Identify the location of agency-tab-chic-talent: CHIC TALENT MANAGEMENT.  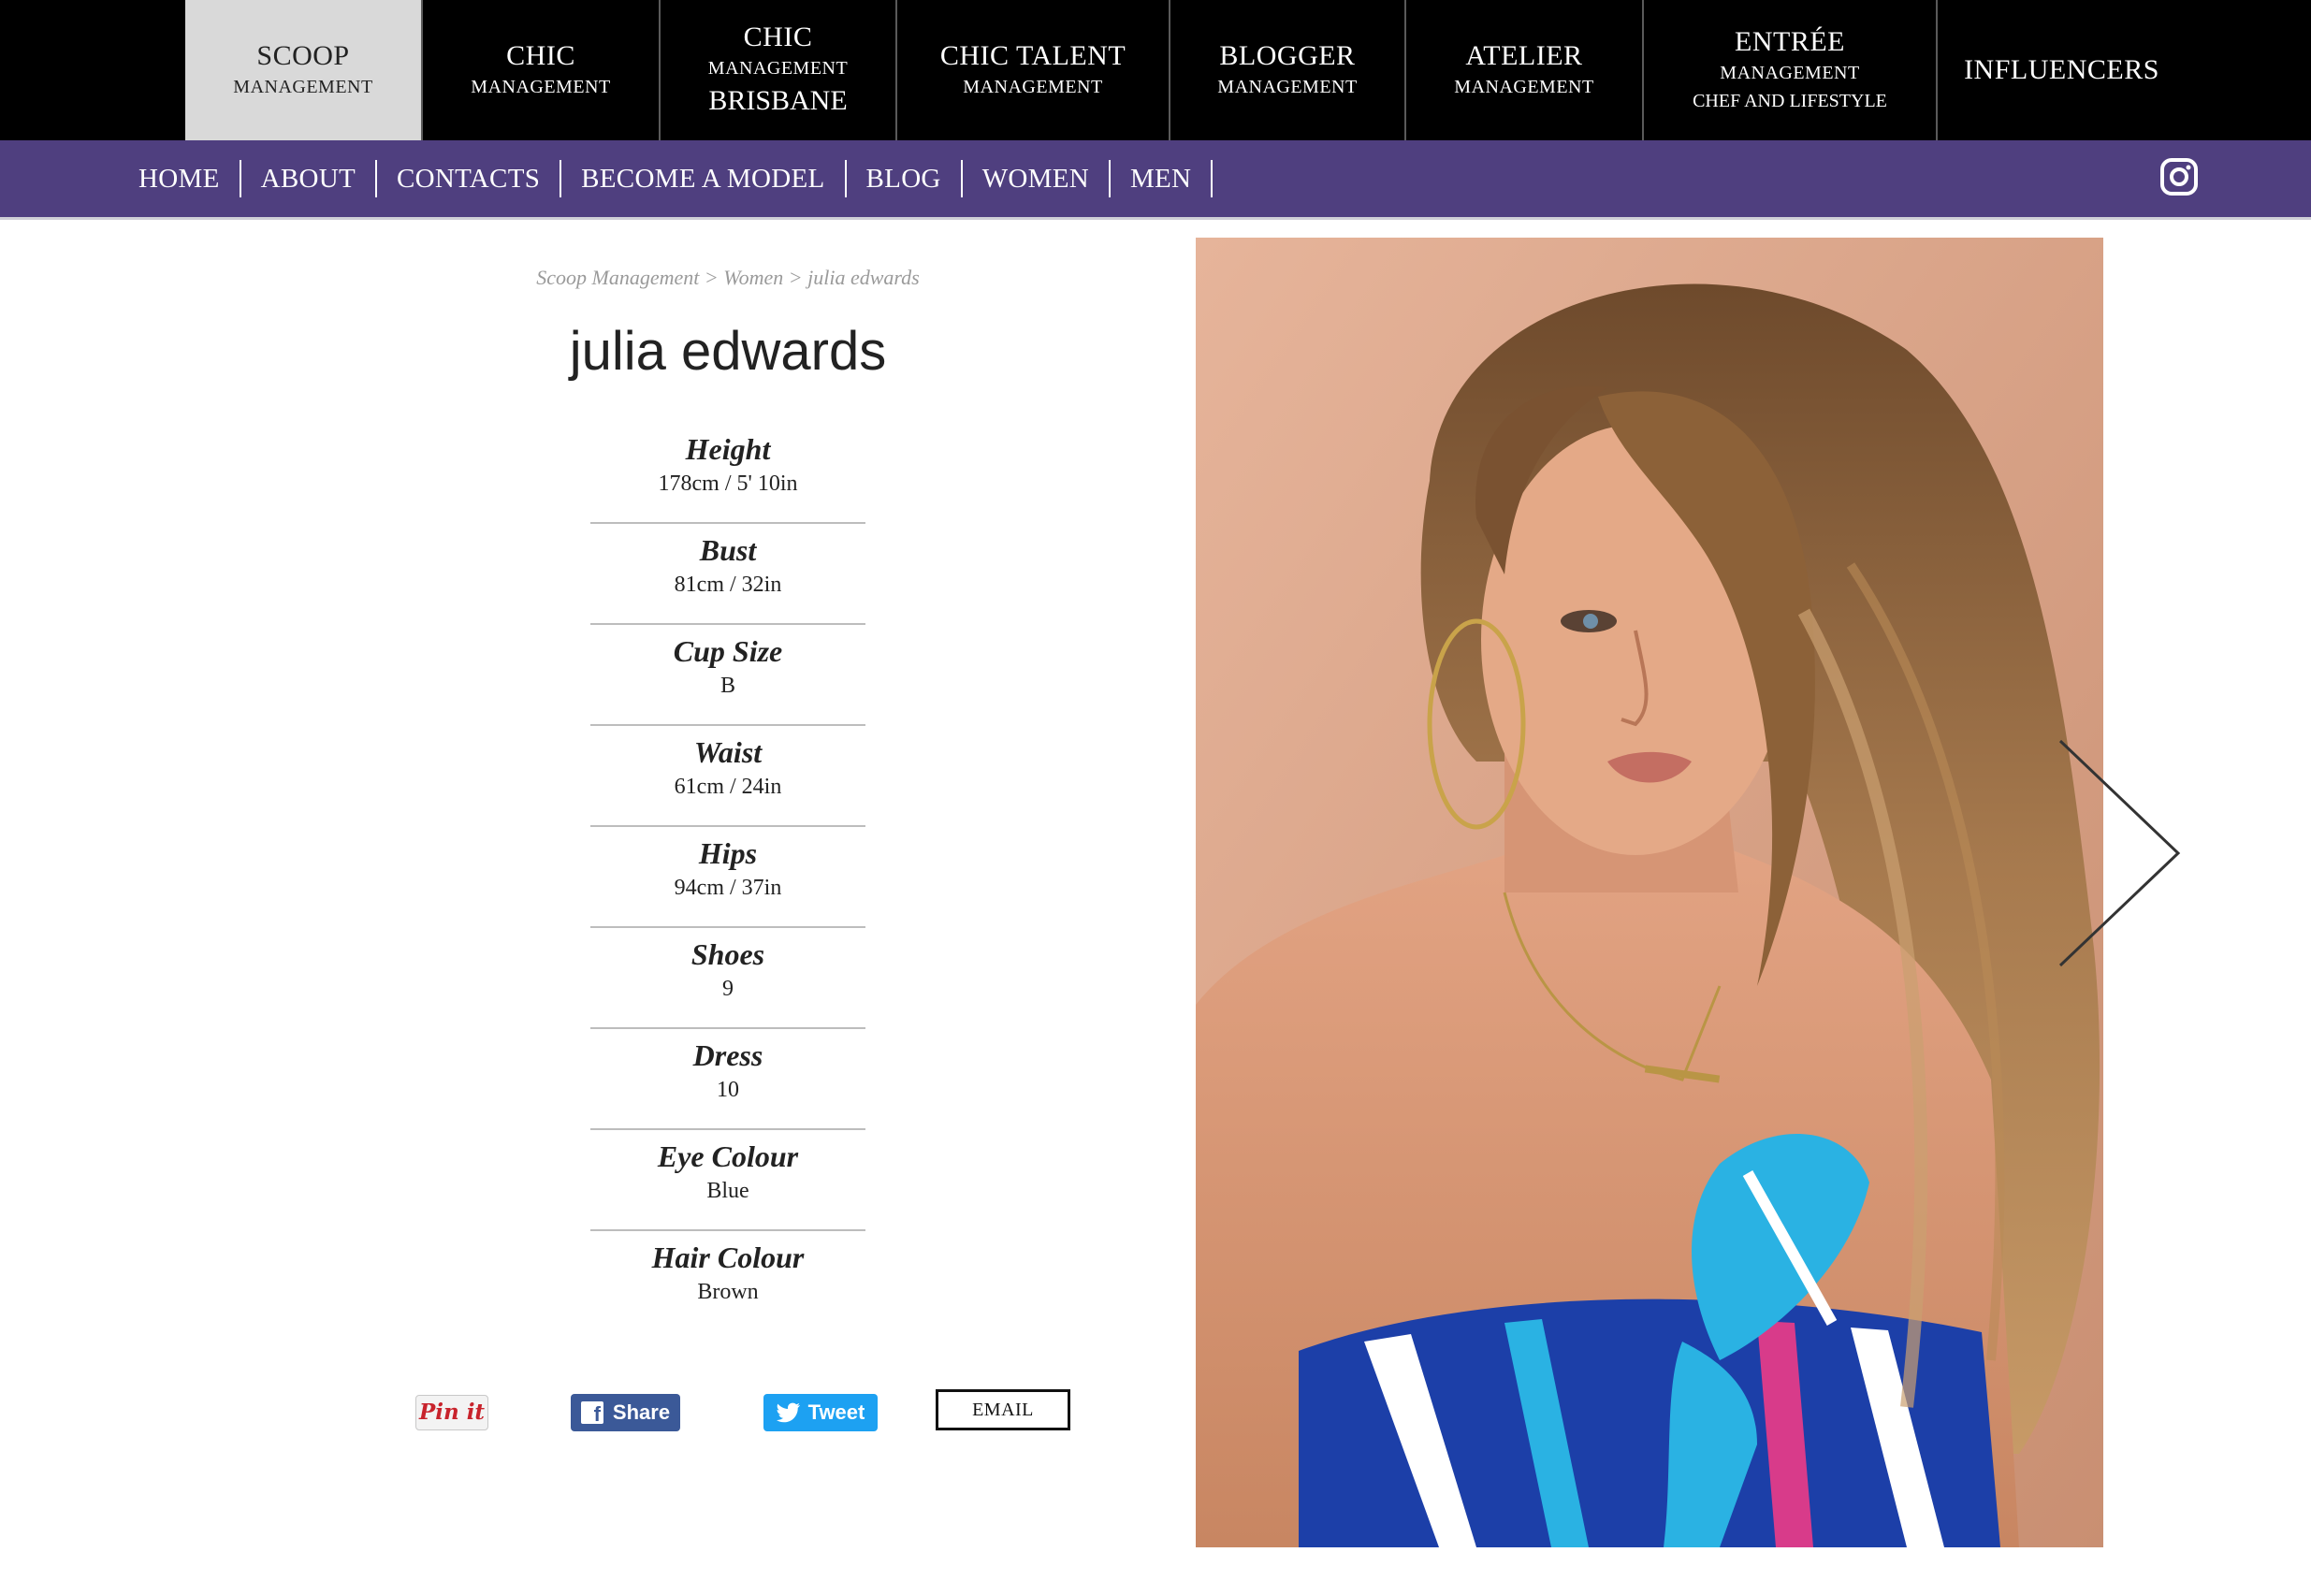
(1033, 70).